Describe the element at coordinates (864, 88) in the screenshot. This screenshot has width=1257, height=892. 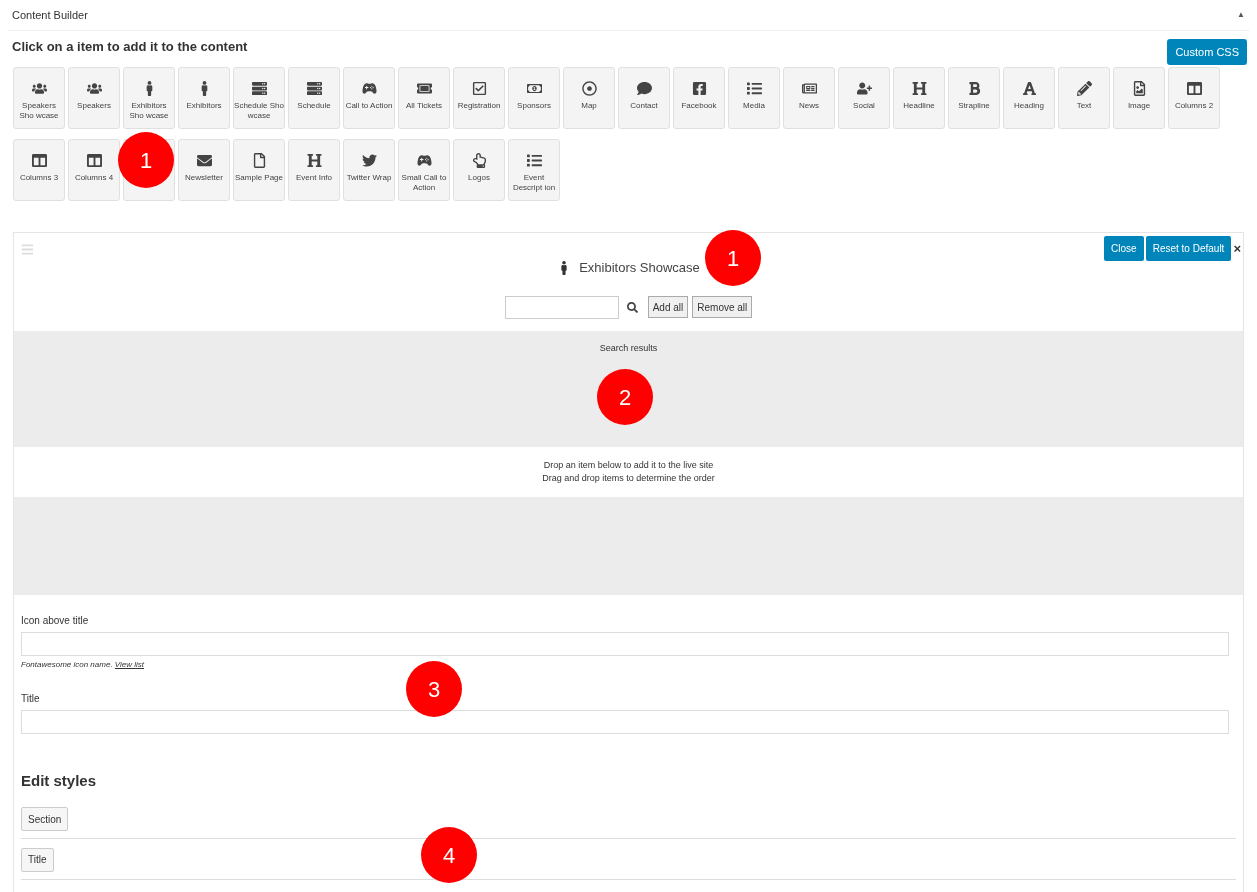
I see `add-user-icon` at that location.